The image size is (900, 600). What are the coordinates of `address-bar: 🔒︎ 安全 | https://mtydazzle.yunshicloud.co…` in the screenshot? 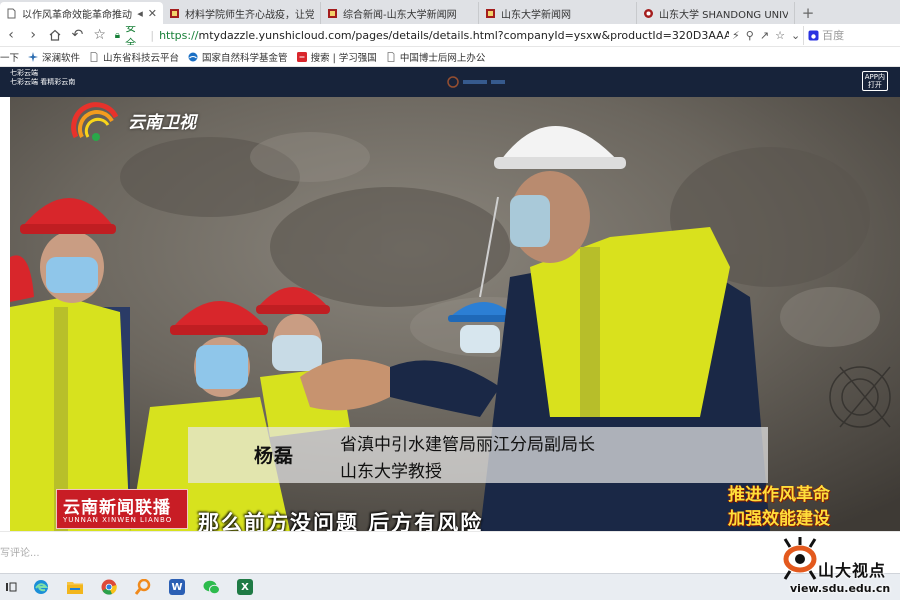 It's located at (422, 35).